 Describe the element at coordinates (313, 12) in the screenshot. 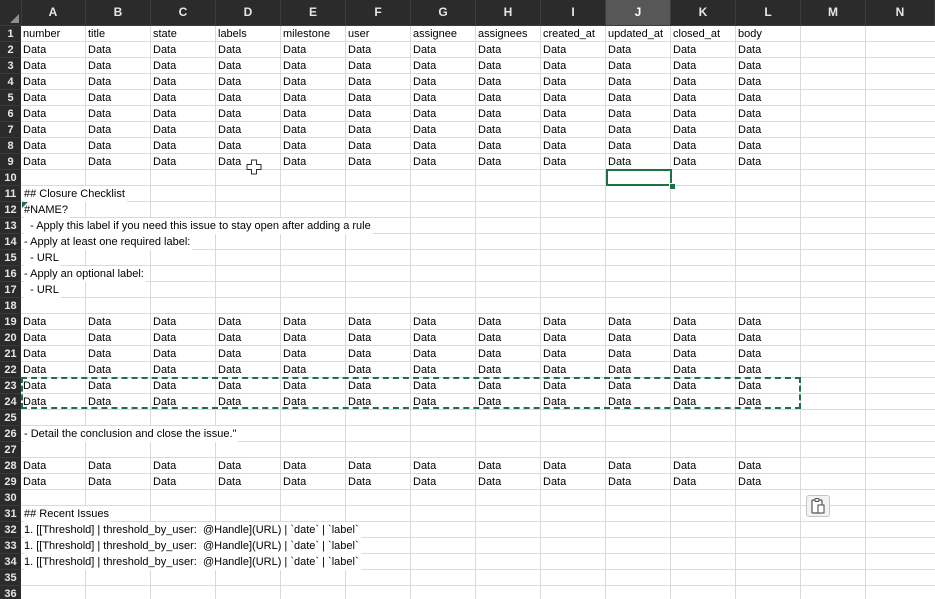

I see `column-header-e: E` at that location.